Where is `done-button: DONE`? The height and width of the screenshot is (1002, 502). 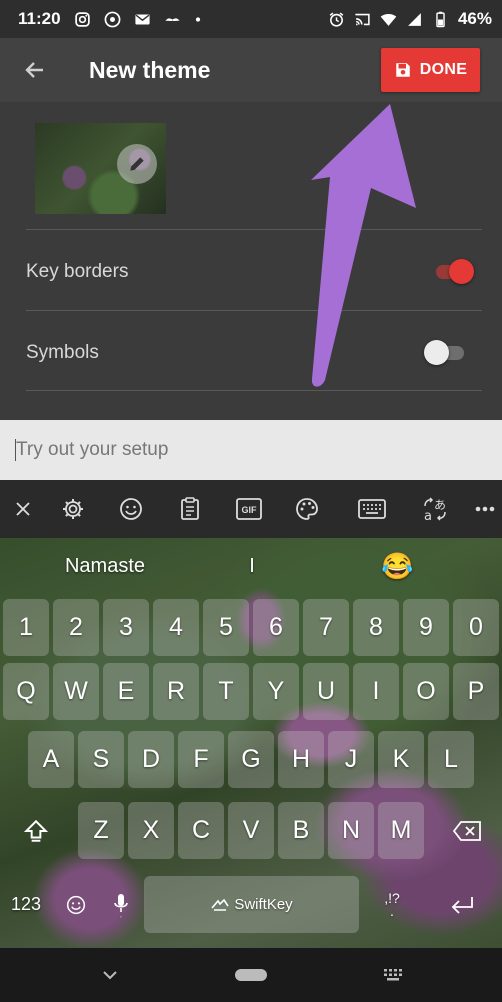
done-button: DONE is located at coordinates (430, 70).